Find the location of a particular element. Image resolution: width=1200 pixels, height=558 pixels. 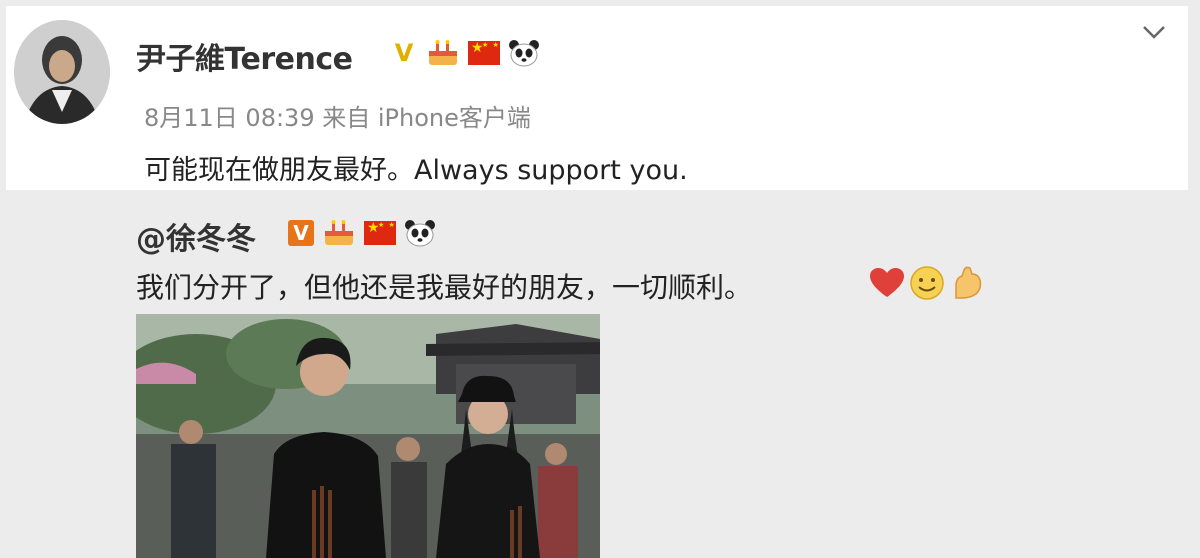

repost-text: 我们分开了，但他还是我最好的朋友，一切顺利。 is located at coordinates (444, 287).